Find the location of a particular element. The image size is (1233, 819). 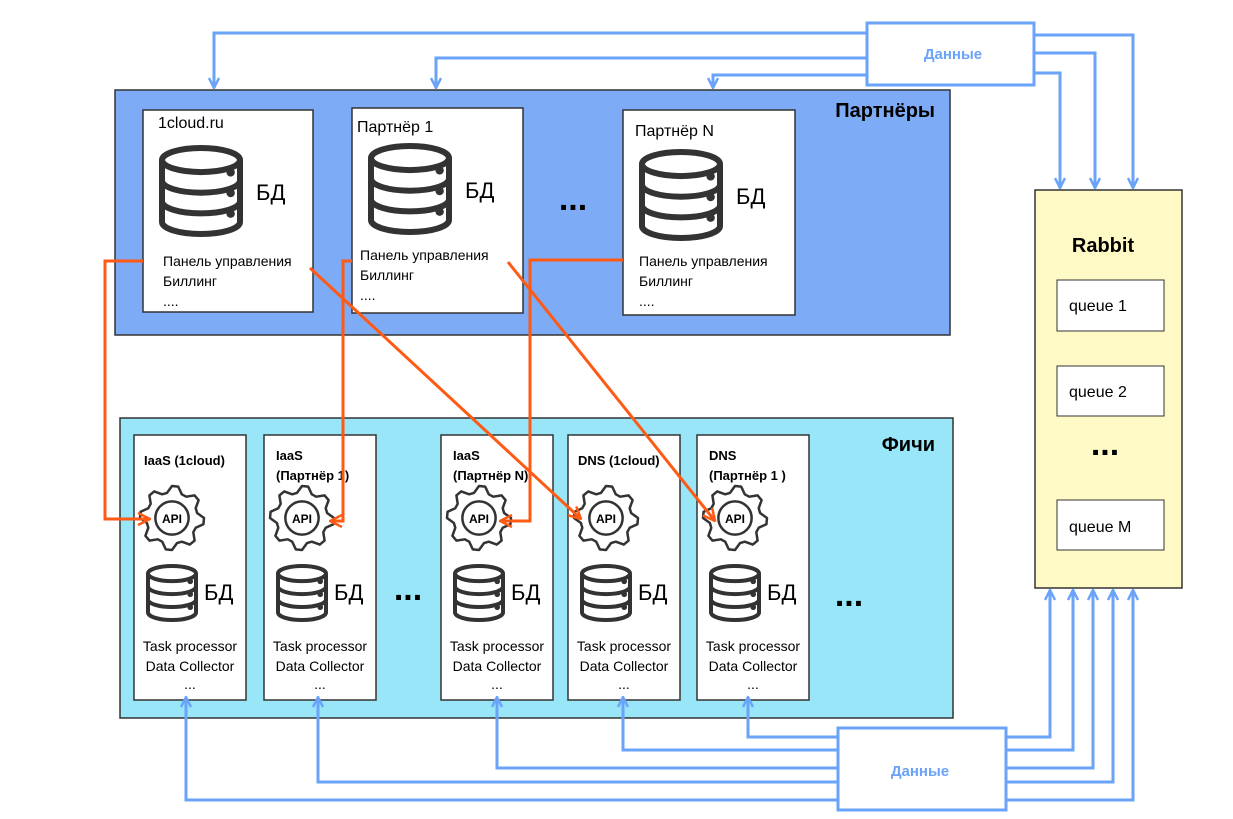

data-box-bottom-label: Данные is located at coordinates (920, 771).